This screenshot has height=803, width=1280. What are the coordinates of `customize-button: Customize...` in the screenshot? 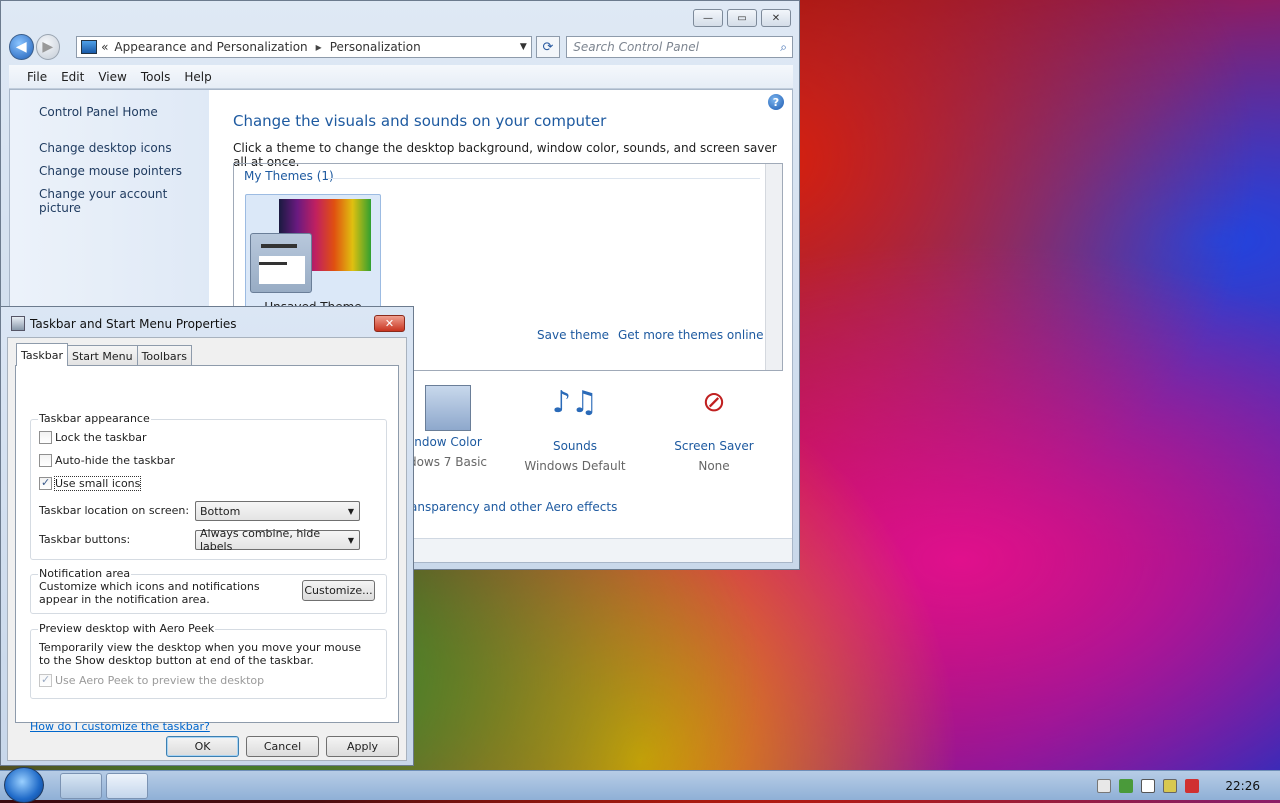 It's located at (338, 590).